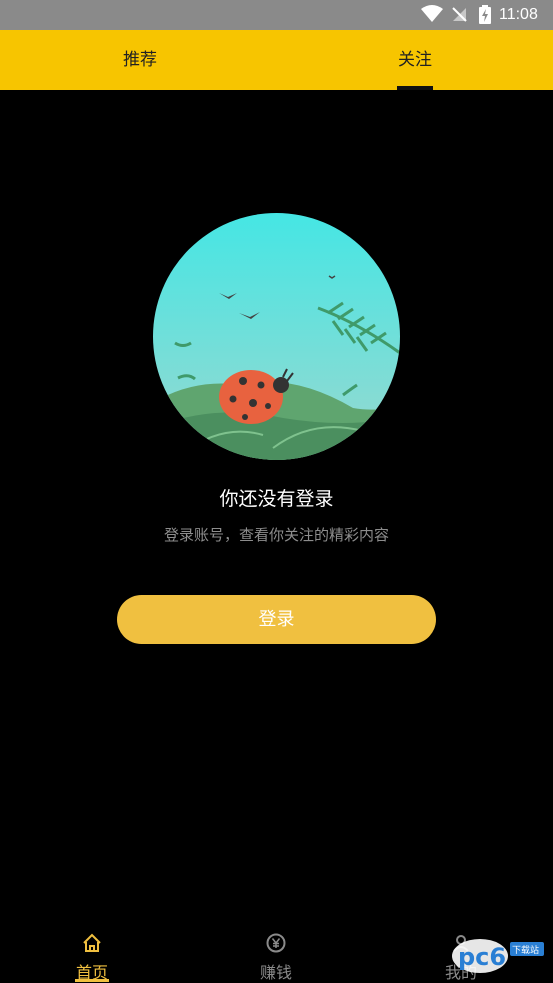  Describe the element at coordinates (276, 619) in the screenshot. I see `login-button: 登录` at that location.